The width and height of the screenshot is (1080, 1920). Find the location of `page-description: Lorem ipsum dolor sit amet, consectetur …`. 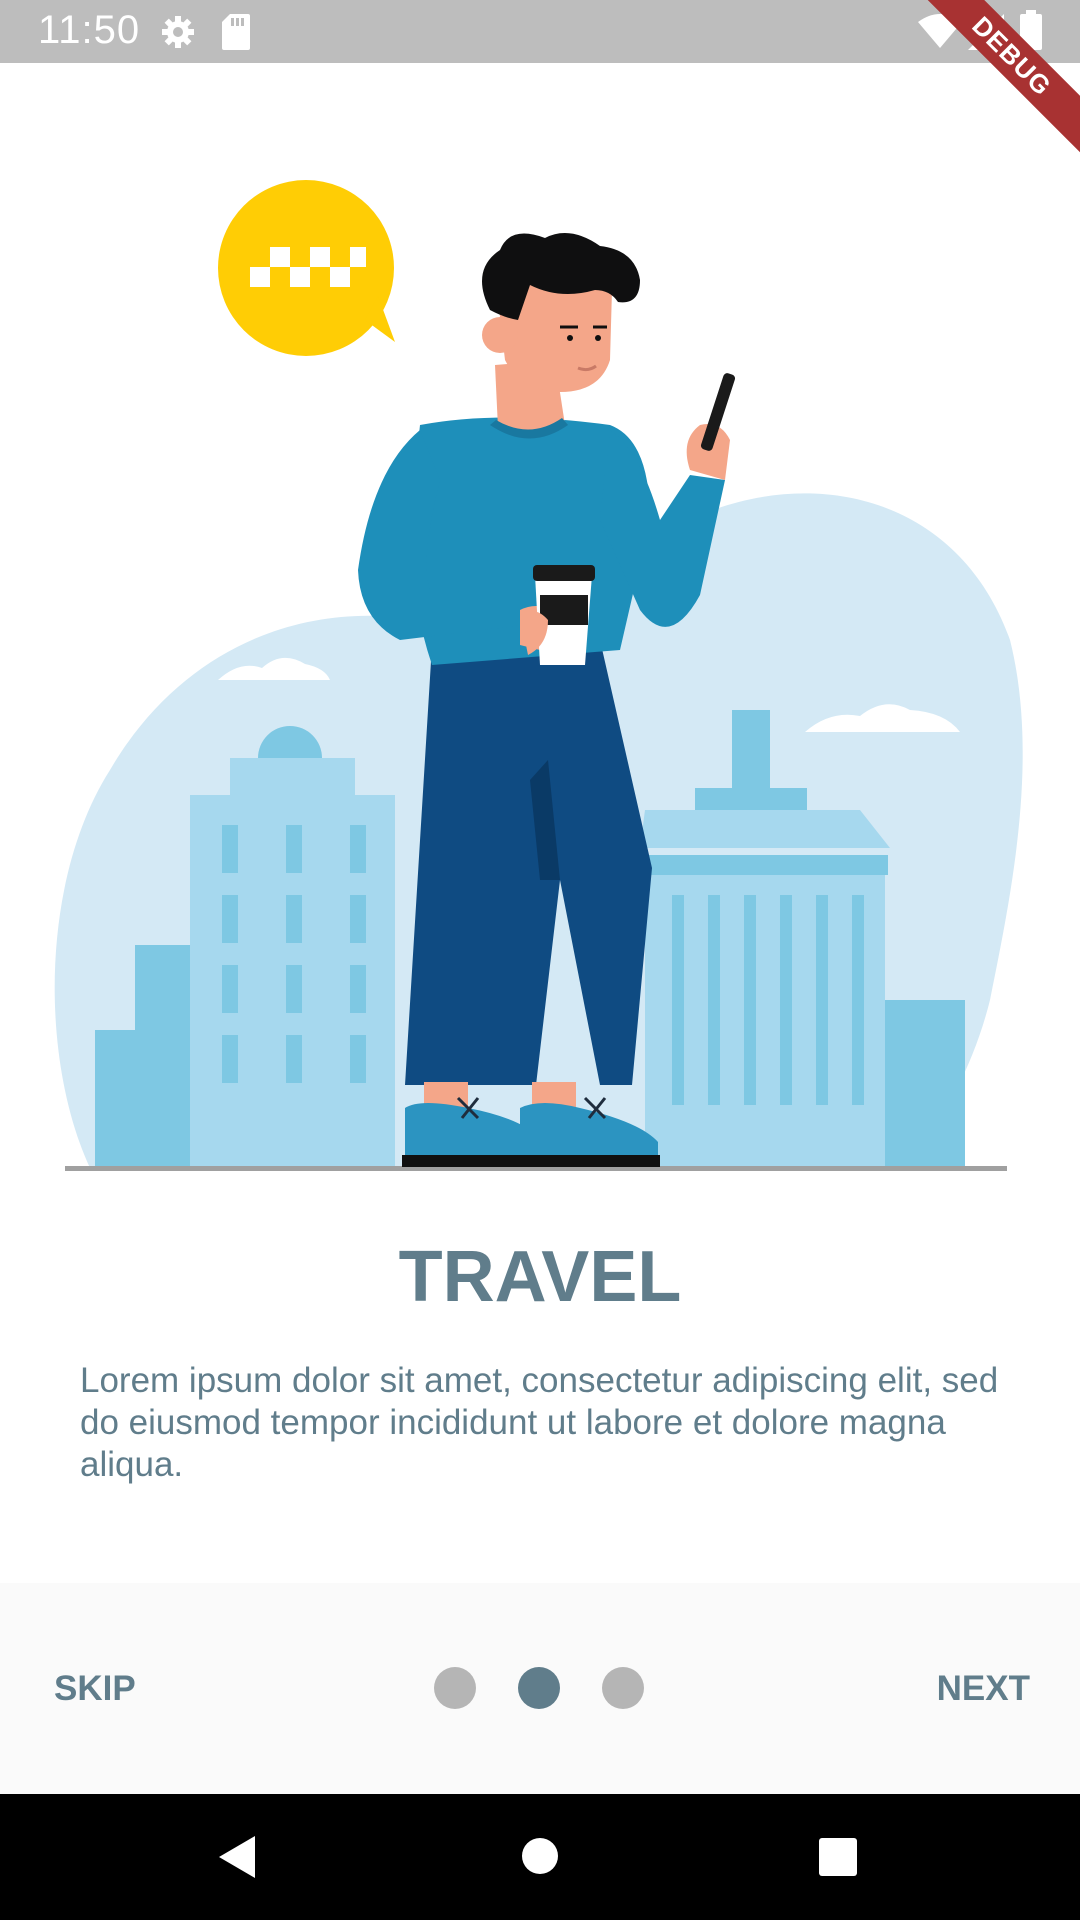

page-description: Lorem ipsum dolor sit amet, consectetur … is located at coordinates (539, 1422).